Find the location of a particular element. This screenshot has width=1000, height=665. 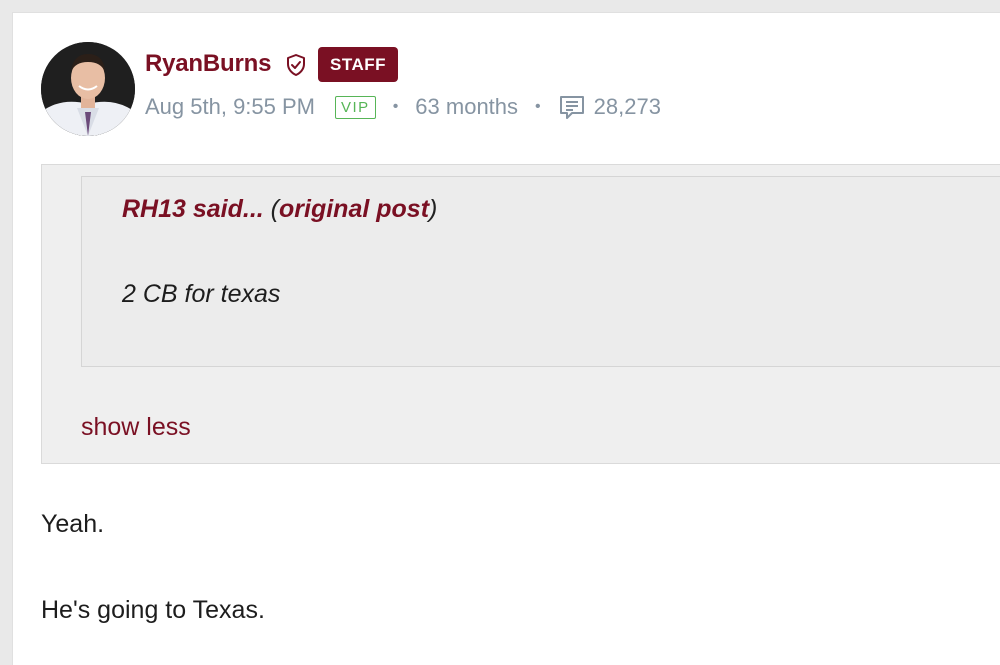

username-link: RyanBurns is located at coordinates (208, 64).